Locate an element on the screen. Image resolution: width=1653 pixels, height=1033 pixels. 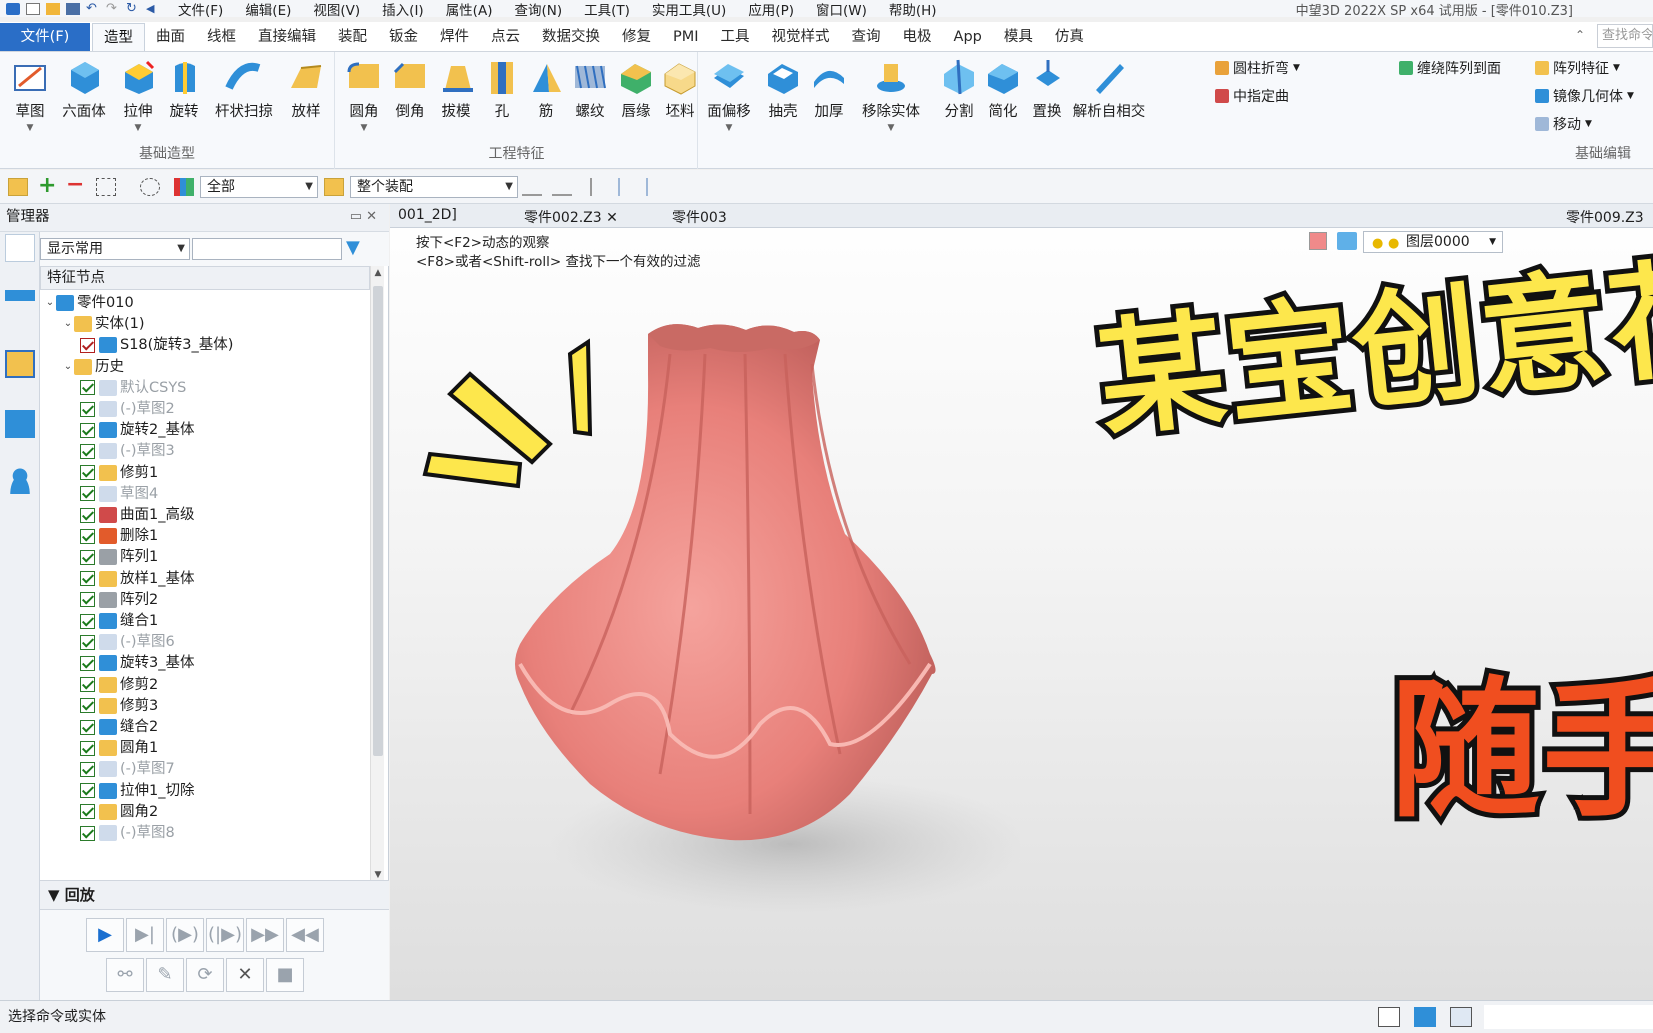
thicken-button: 加厚 is located at coordinates (829, 88).